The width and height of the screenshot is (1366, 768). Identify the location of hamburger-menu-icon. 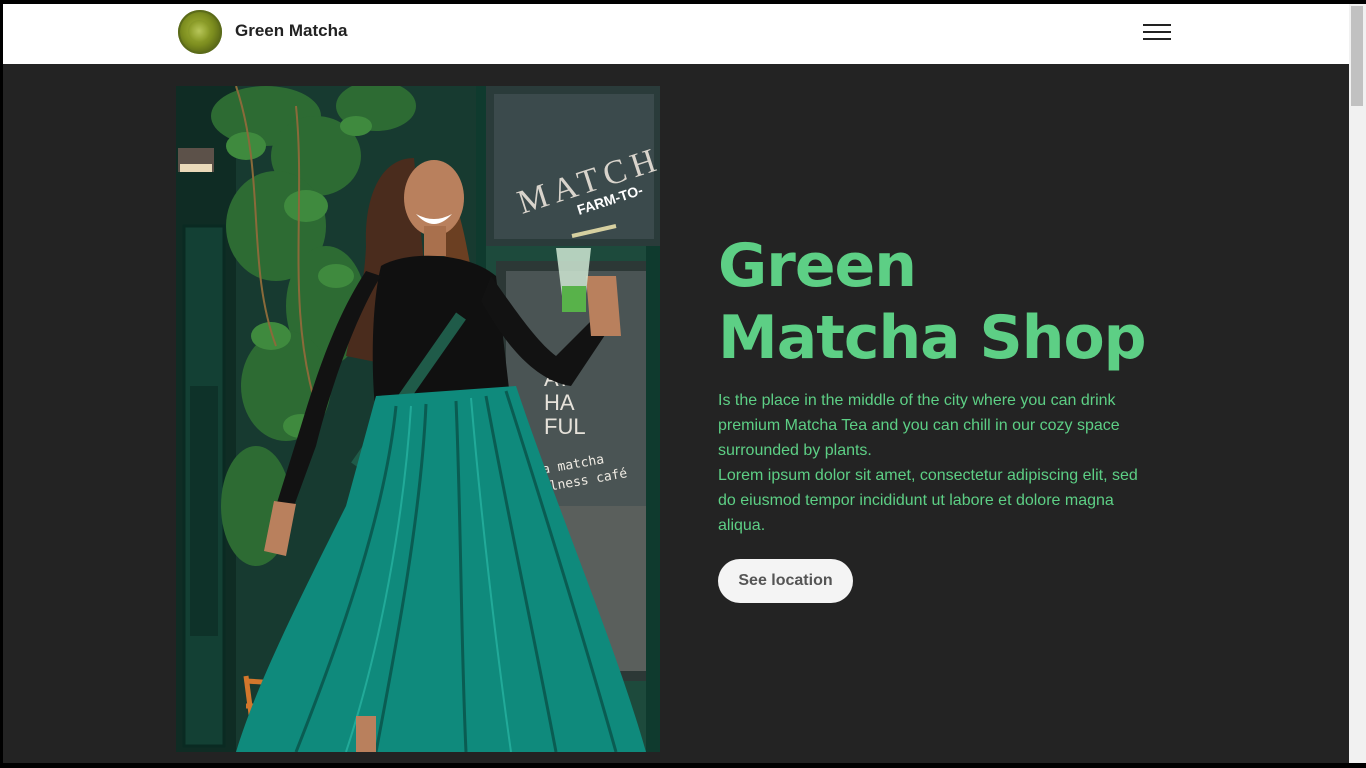
(1157, 33).